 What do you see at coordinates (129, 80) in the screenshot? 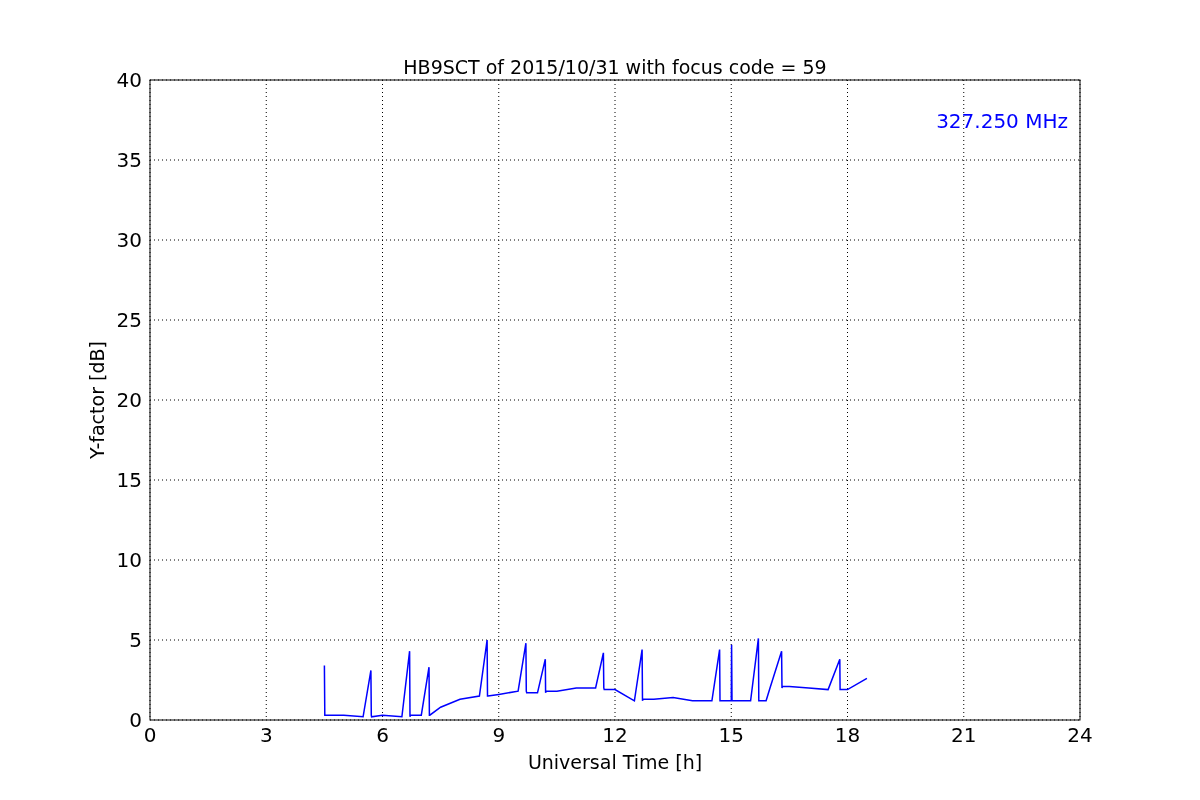
I see `y-tick-label: 40` at bounding box center [129, 80].